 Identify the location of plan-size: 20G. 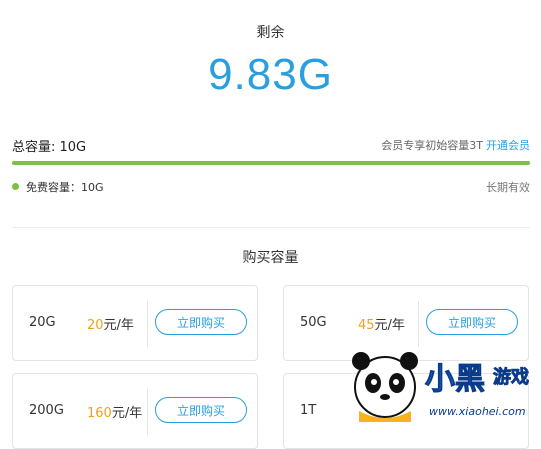
(42, 322).